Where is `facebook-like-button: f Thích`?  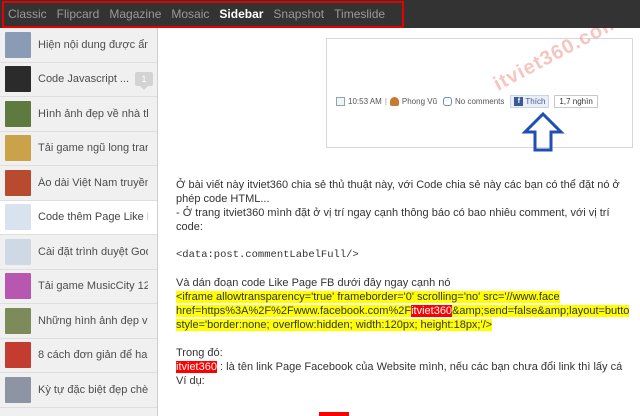 facebook-like-button: f Thích is located at coordinates (530, 101).